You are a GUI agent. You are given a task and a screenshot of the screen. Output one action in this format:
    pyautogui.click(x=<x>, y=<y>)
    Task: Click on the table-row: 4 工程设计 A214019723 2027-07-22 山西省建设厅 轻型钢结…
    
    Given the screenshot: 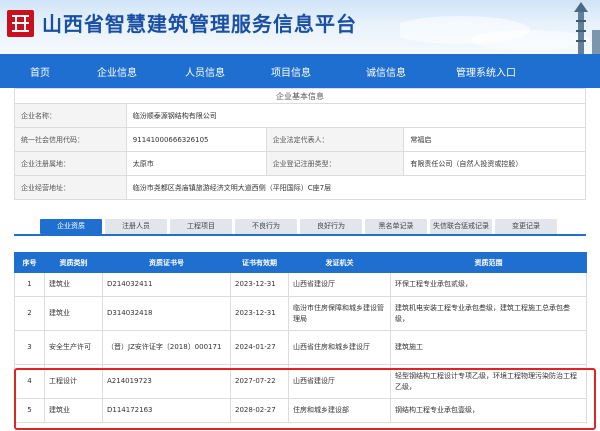 What is the action you would take?
    pyautogui.click(x=300, y=381)
    